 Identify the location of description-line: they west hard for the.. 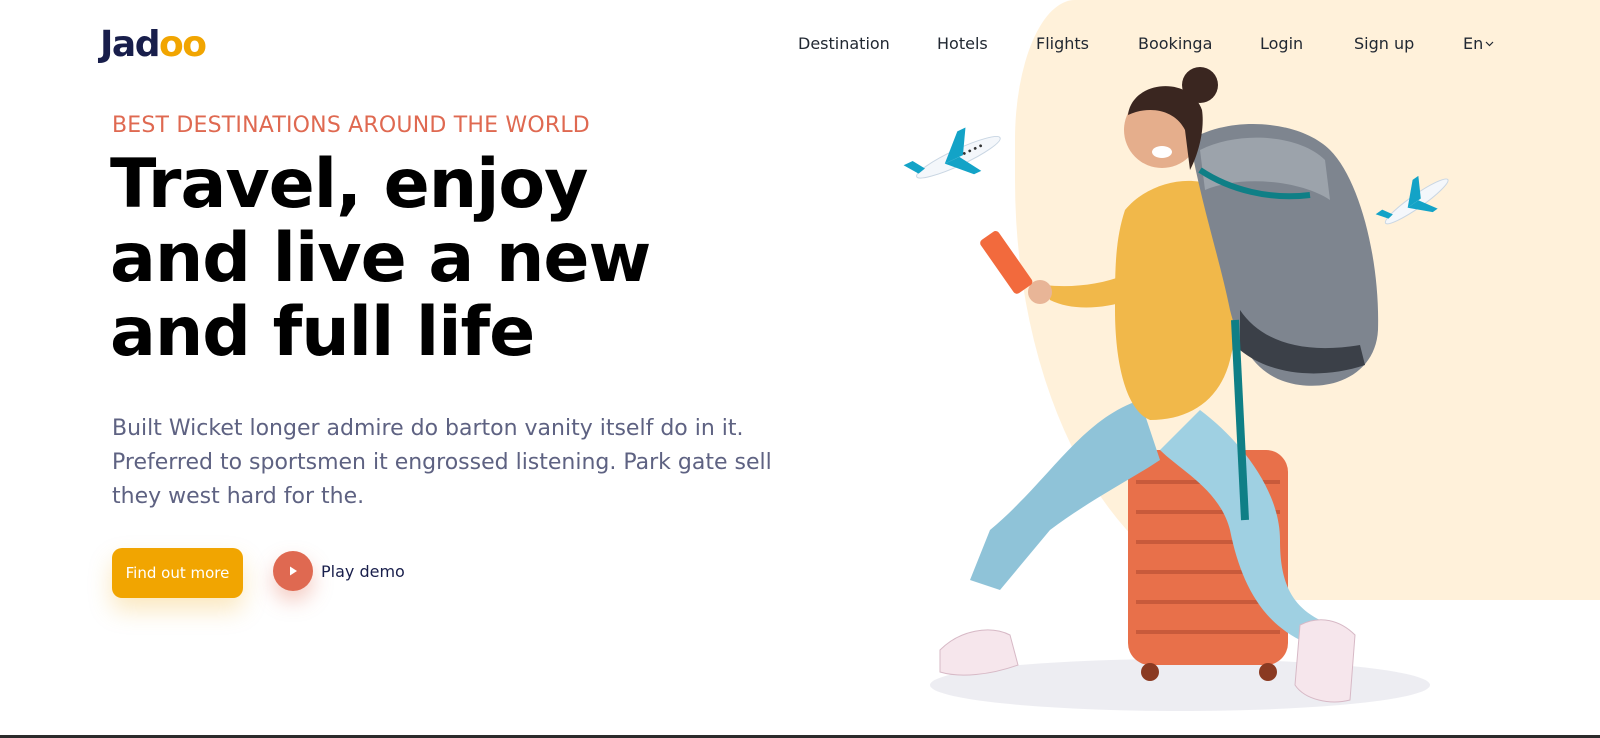
(238, 496).